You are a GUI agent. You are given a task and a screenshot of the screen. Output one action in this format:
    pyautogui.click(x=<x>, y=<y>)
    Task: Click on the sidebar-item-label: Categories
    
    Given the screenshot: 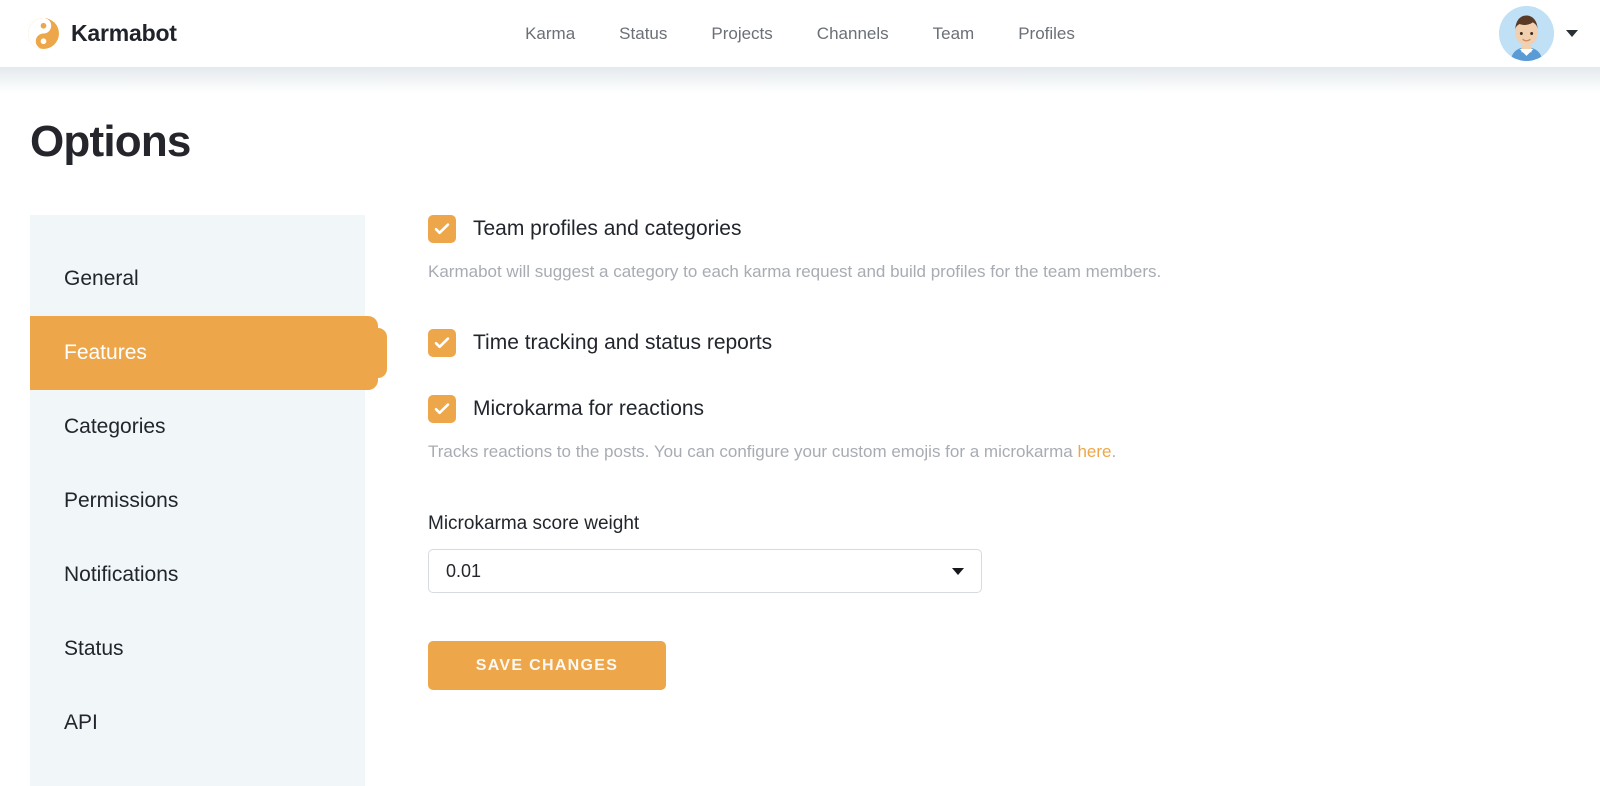 What is the action you would take?
    pyautogui.click(x=115, y=426)
    